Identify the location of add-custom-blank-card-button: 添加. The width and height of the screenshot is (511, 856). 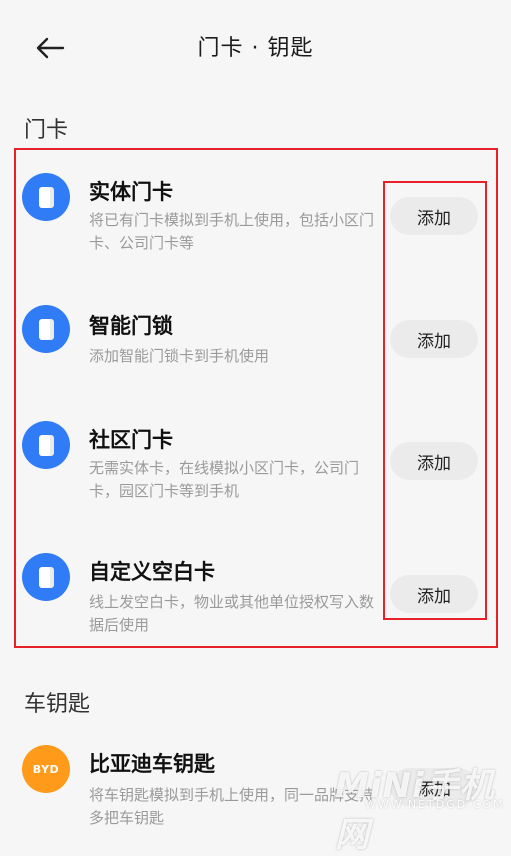
(434, 594).